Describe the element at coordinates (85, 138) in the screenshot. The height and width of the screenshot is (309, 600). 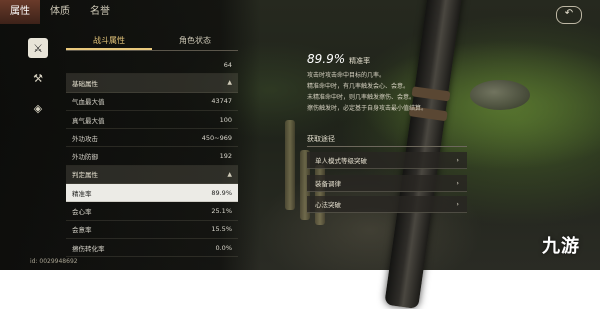
I see `stat-label: 外功攻击` at that location.